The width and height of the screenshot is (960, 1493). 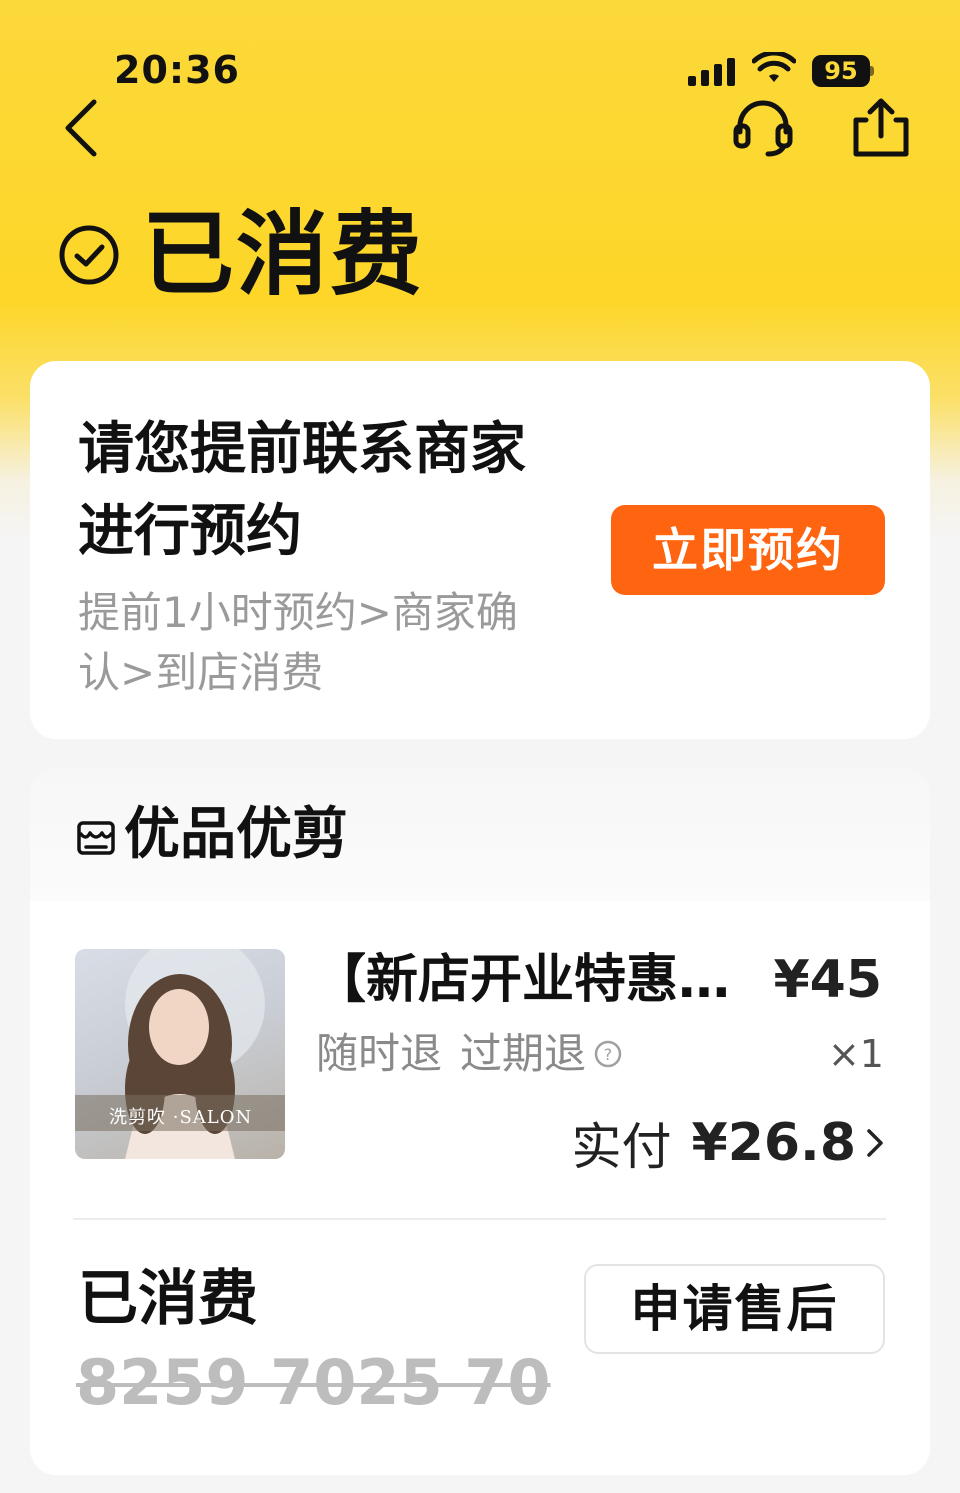 I want to click on order-status-header: 已消费, so click(x=241, y=255).